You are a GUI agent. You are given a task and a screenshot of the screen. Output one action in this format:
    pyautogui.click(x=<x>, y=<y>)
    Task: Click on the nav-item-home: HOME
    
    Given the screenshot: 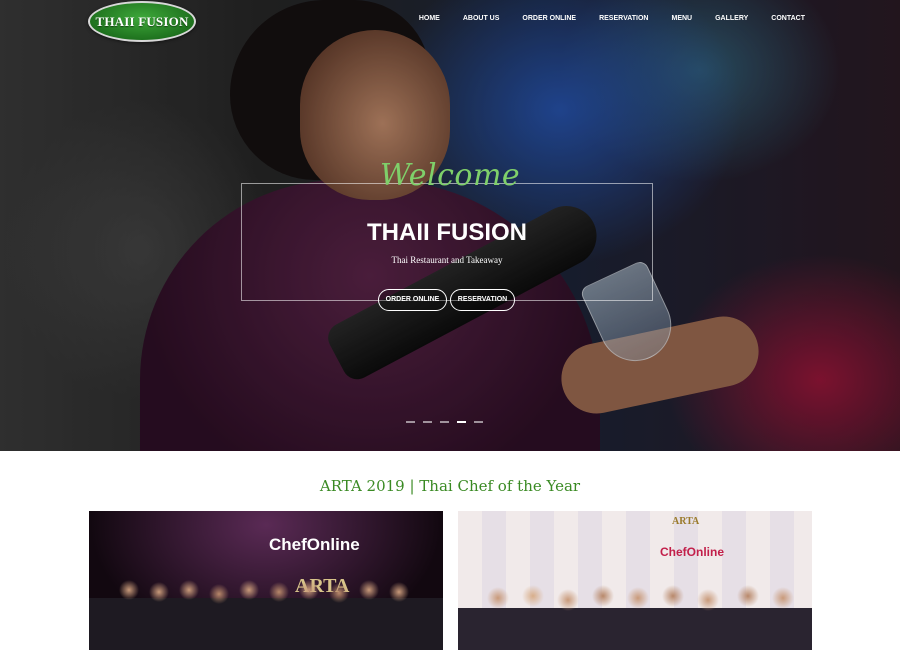 What is the action you would take?
    pyautogui.click(x=429, y=18)
    